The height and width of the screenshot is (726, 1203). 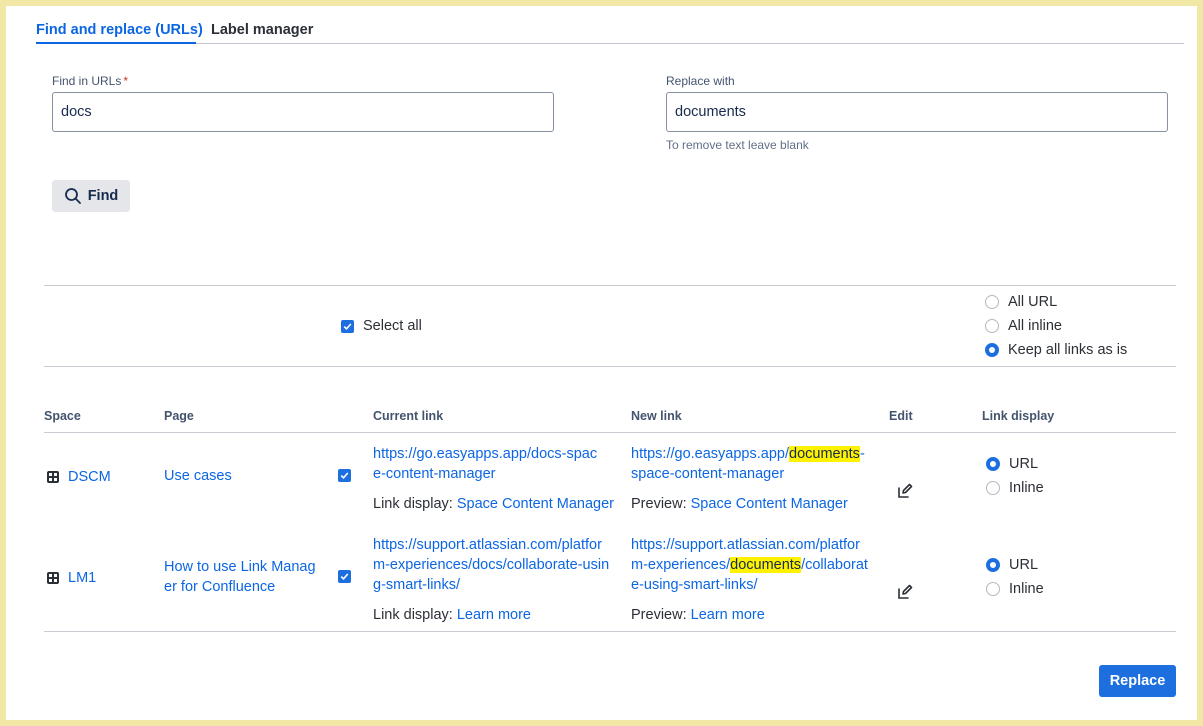 I want to click on column-header-space: Space, so click(x=62, y=416).